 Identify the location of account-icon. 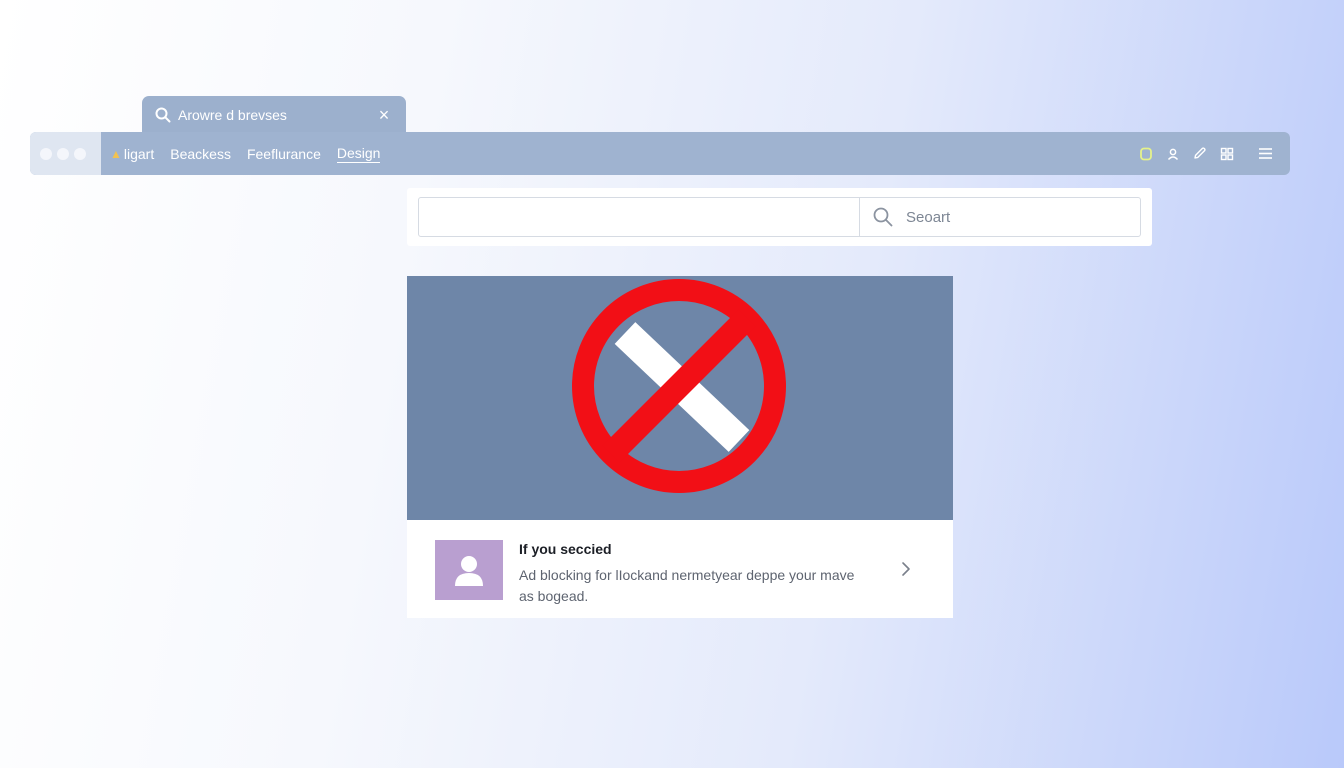
(1172, 153).